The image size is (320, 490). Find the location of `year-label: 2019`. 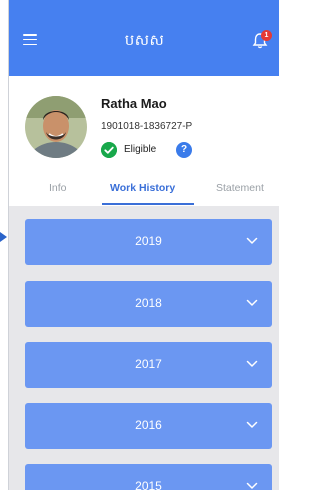

year-label: 2019 is located at coordinates (148, 241).